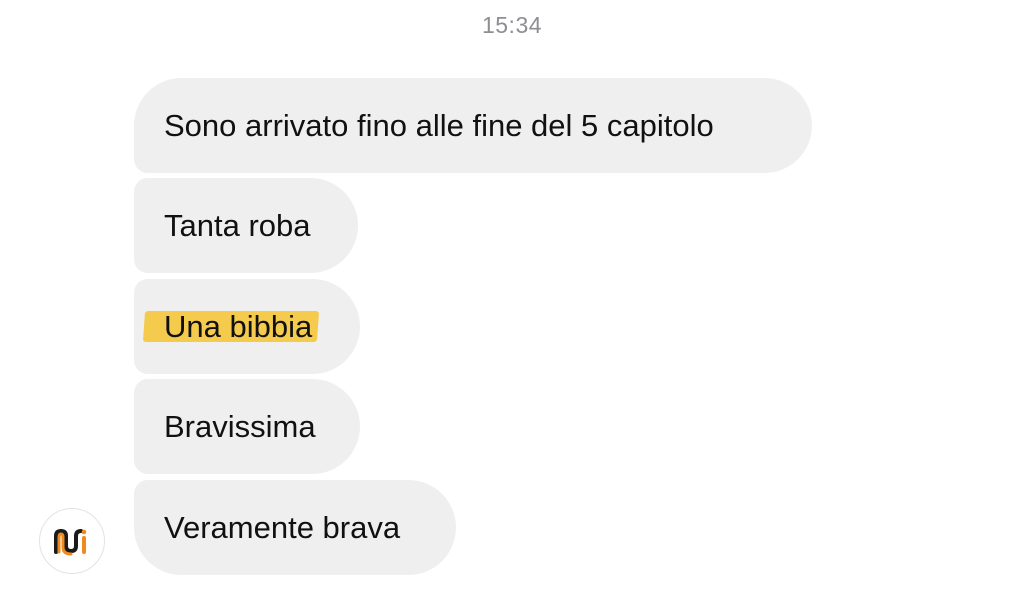 The width and height of the screenshot is (1024, 592). What do you see at coordinates (240, 426) in the screenshot?
I see `message-text: Bravissima` at bounding box center [240, 426].